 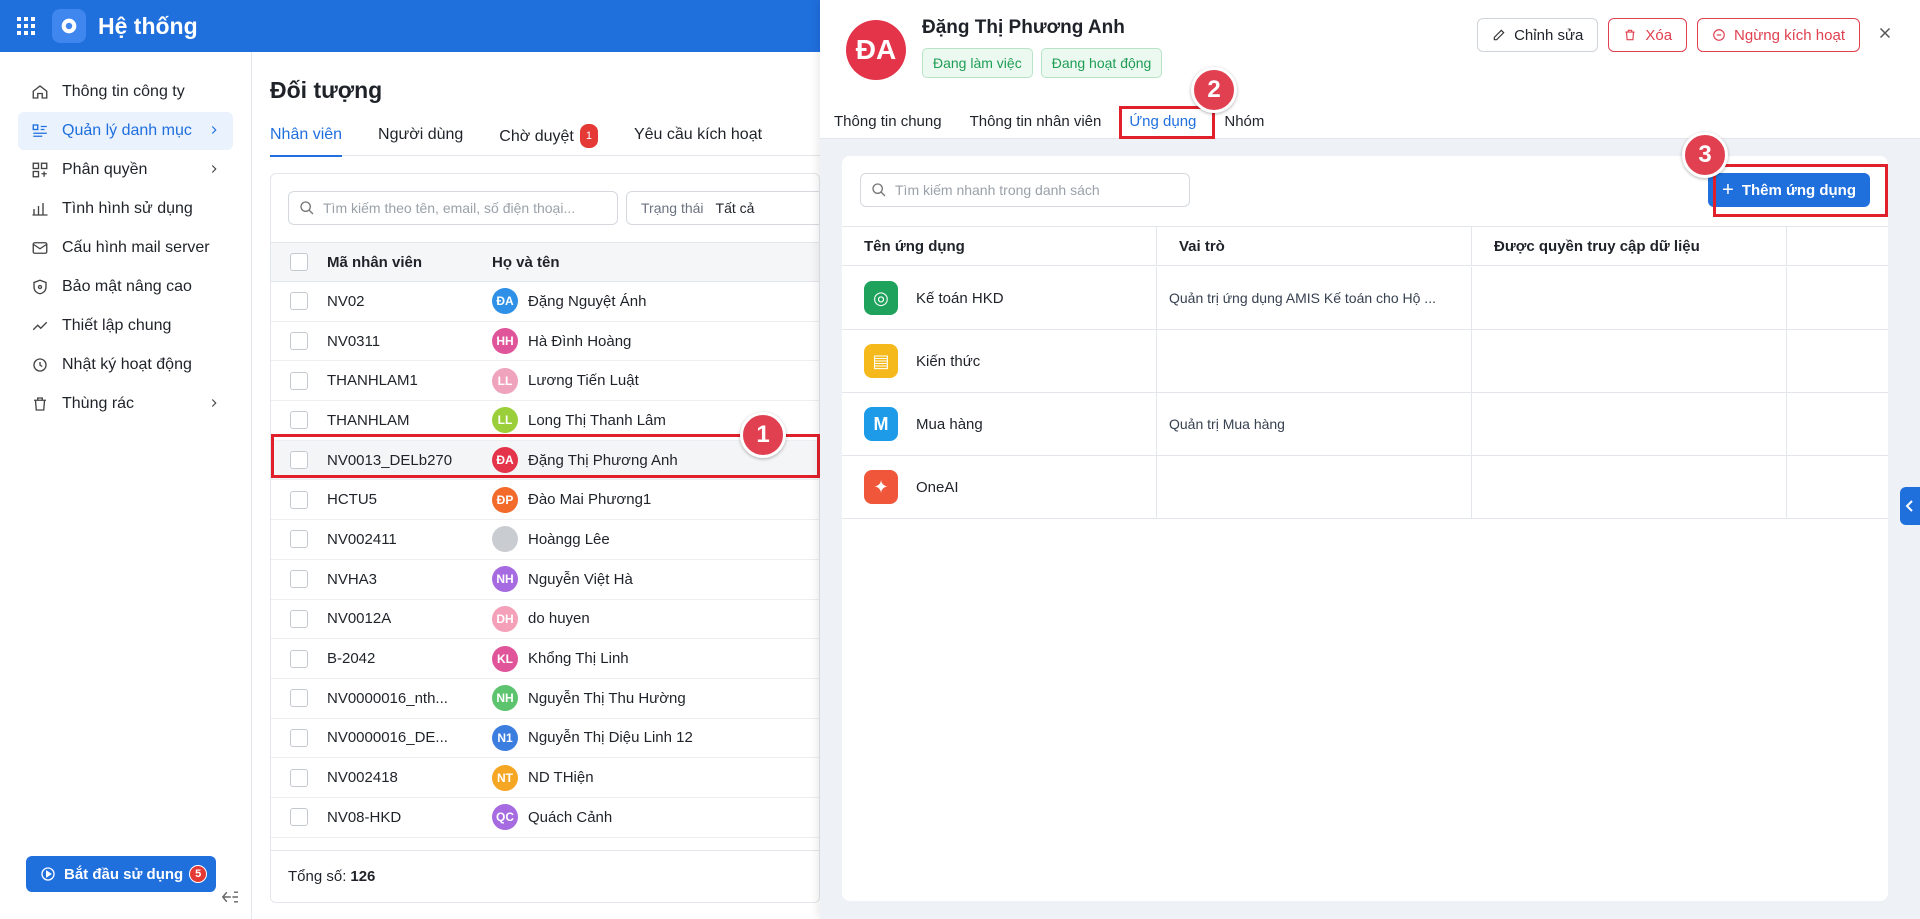 What do you see at coordinates (1314, 424) in the screenshot?
I see `app-role: Quản trị Mua hàng` at bounding box center [1314, 424].